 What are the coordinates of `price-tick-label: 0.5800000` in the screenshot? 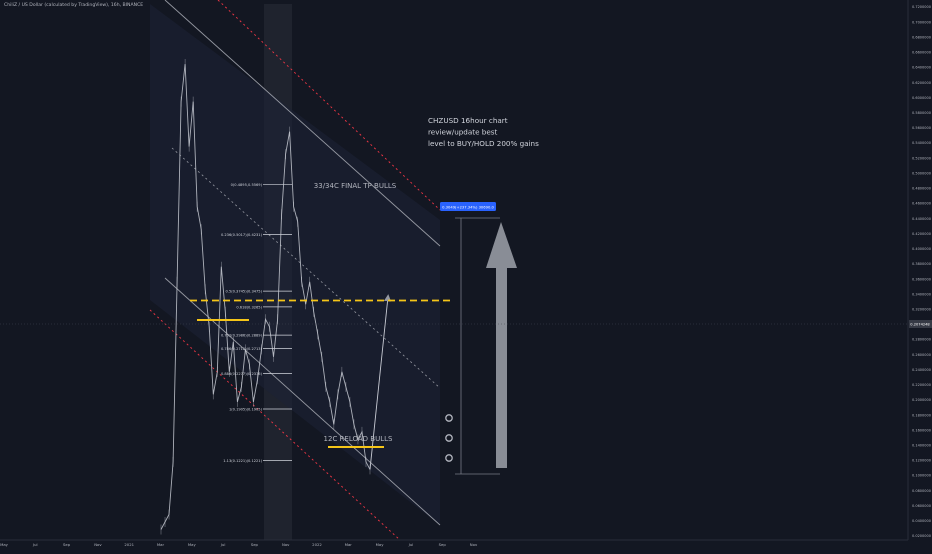 It's located at (921, 113).